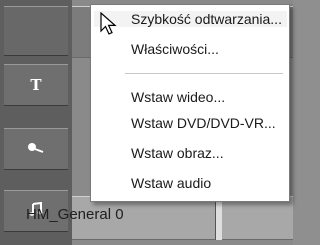 This screenshot has height=245, width=320. What do you see at coordinates (204, 73) in the screenshot?
I see `menu-separator` at bounding box center [204, 73].